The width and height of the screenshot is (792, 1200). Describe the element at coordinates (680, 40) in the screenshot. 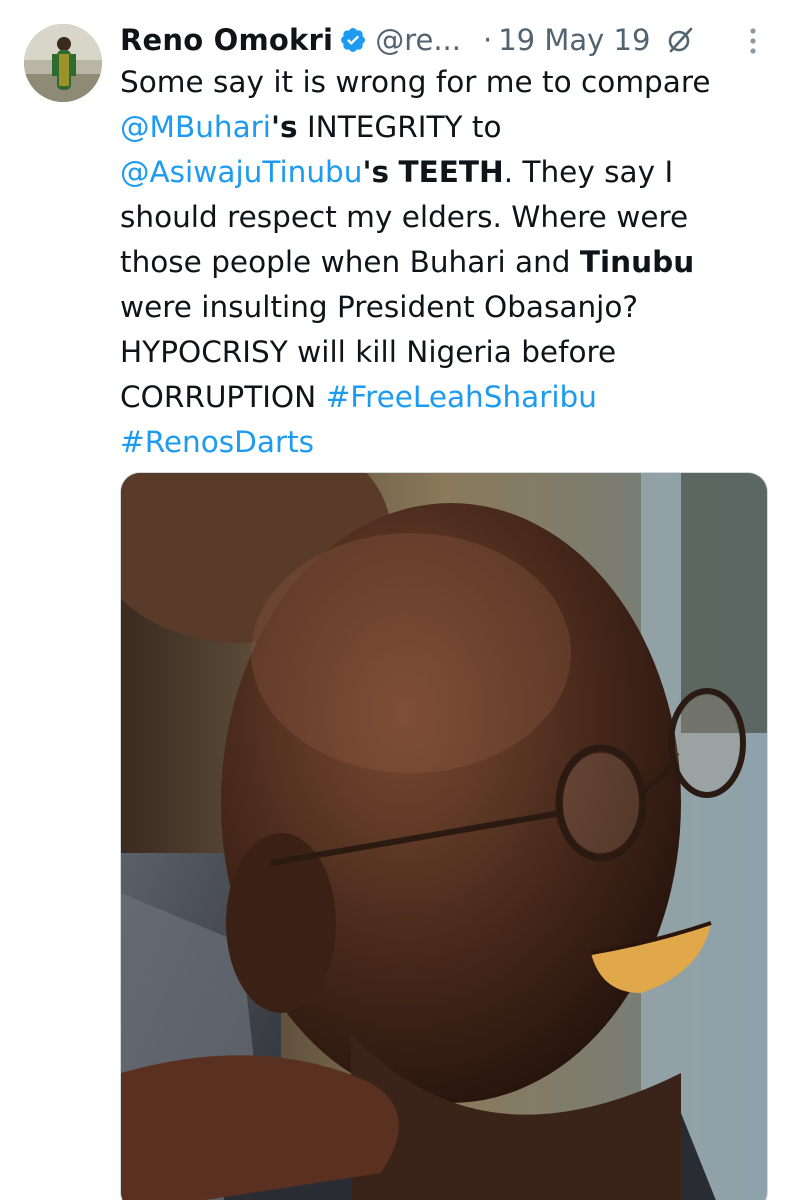

I see `grok-icon` at that location.